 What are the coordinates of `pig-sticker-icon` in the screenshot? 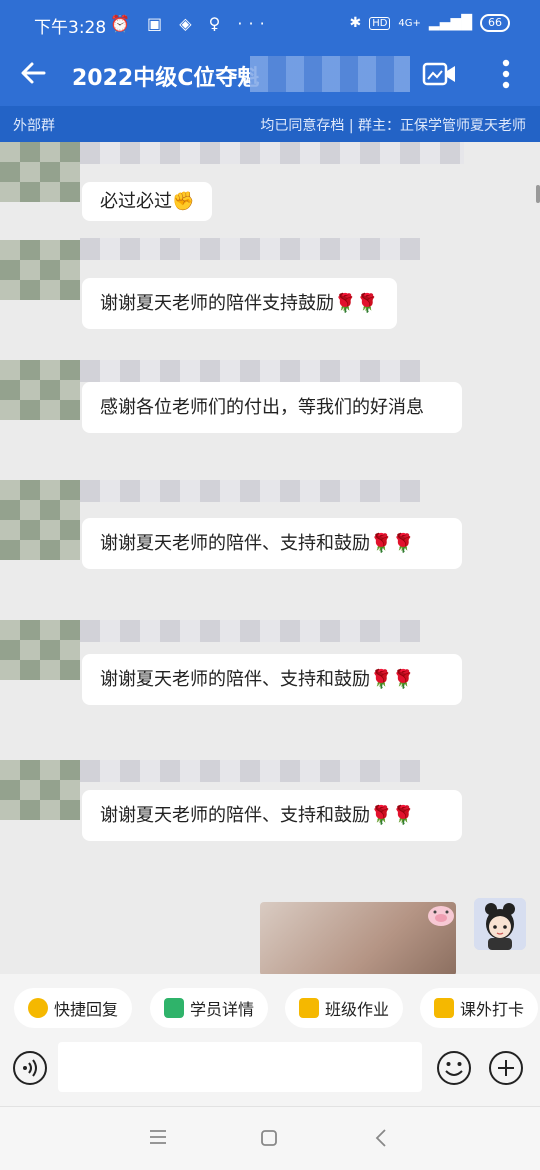 It's located at (441, 916).